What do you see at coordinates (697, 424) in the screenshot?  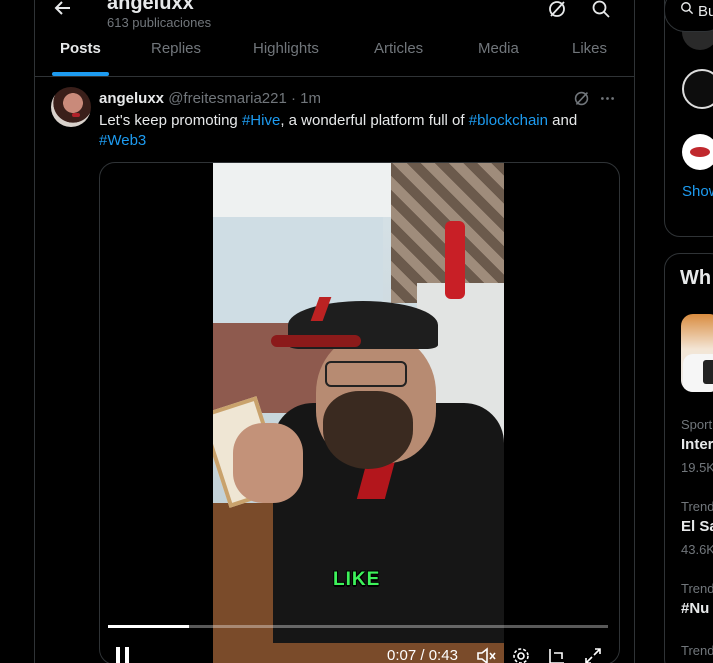 I see `trend-category: Sport` at bounding box center [697, 424].